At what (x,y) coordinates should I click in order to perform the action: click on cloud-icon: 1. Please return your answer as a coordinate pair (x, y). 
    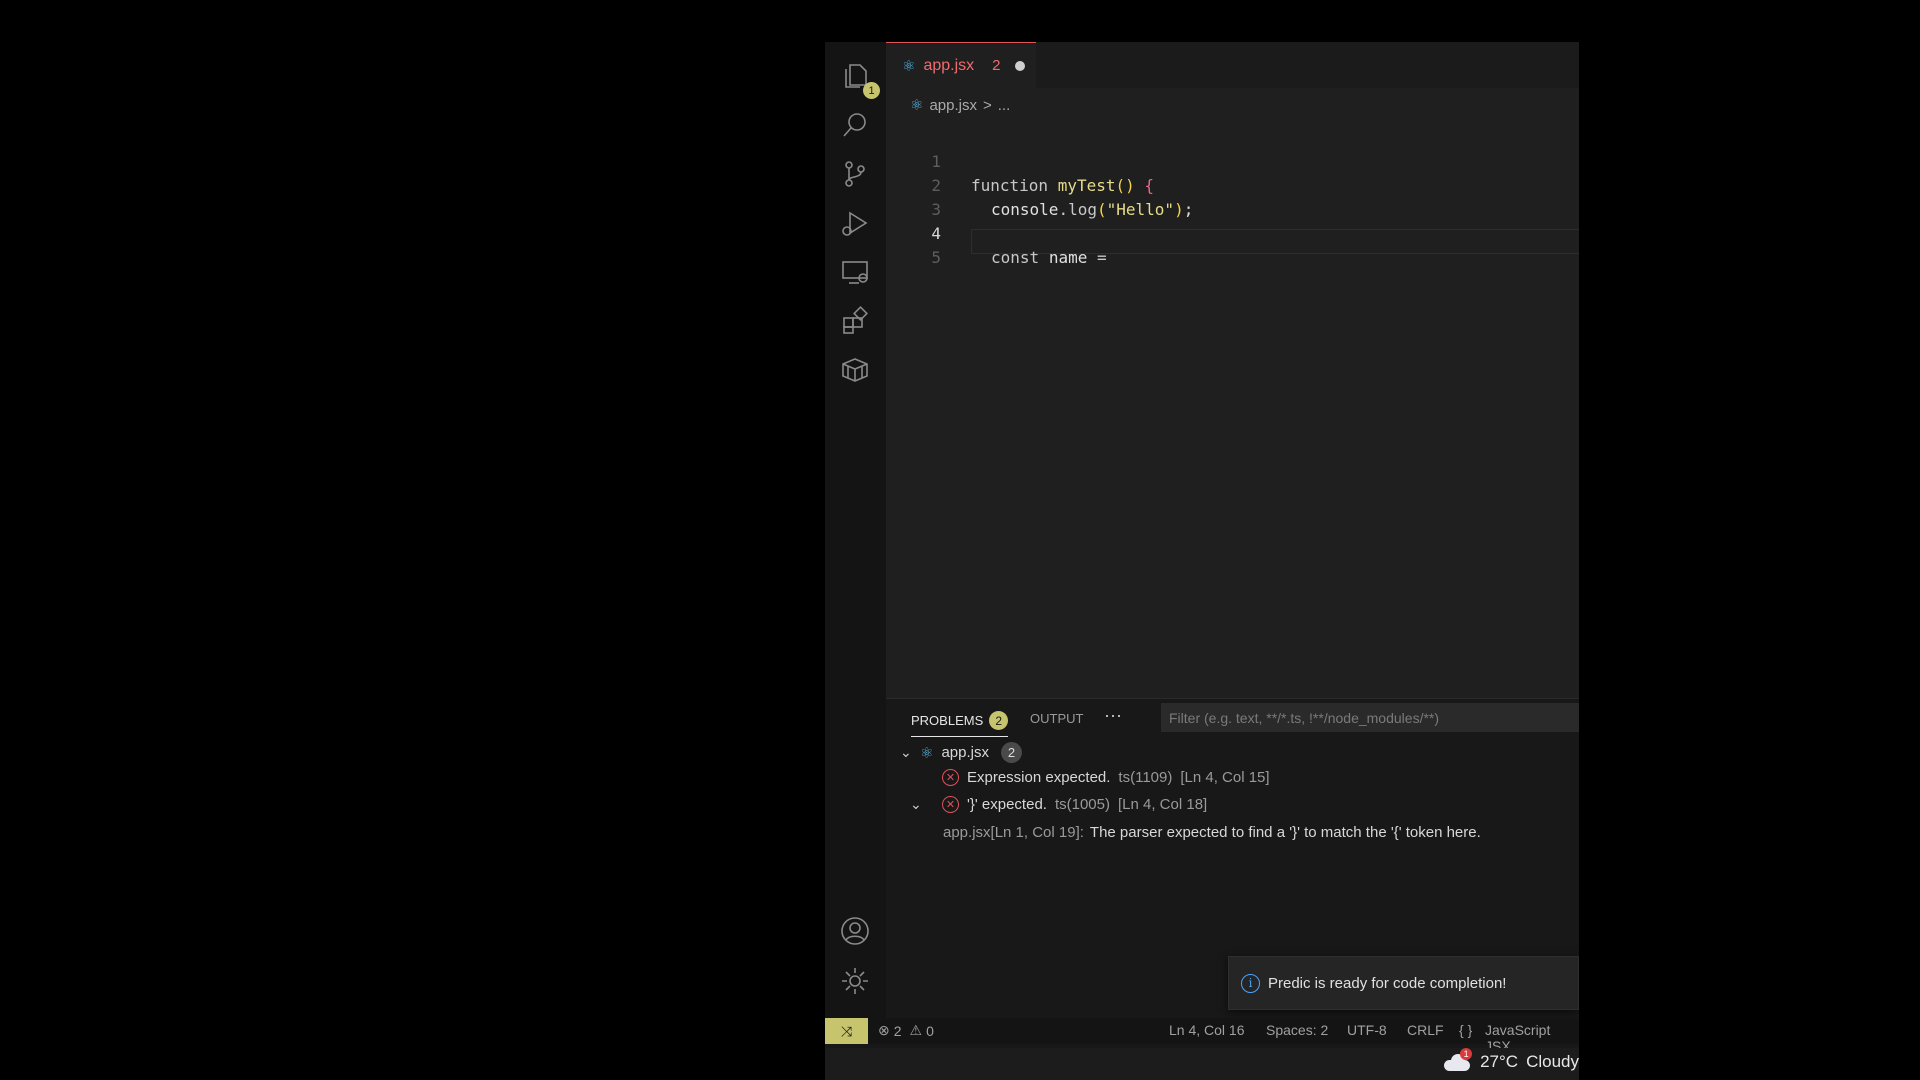
    Looking at the image, I should click on (1457, 1060).